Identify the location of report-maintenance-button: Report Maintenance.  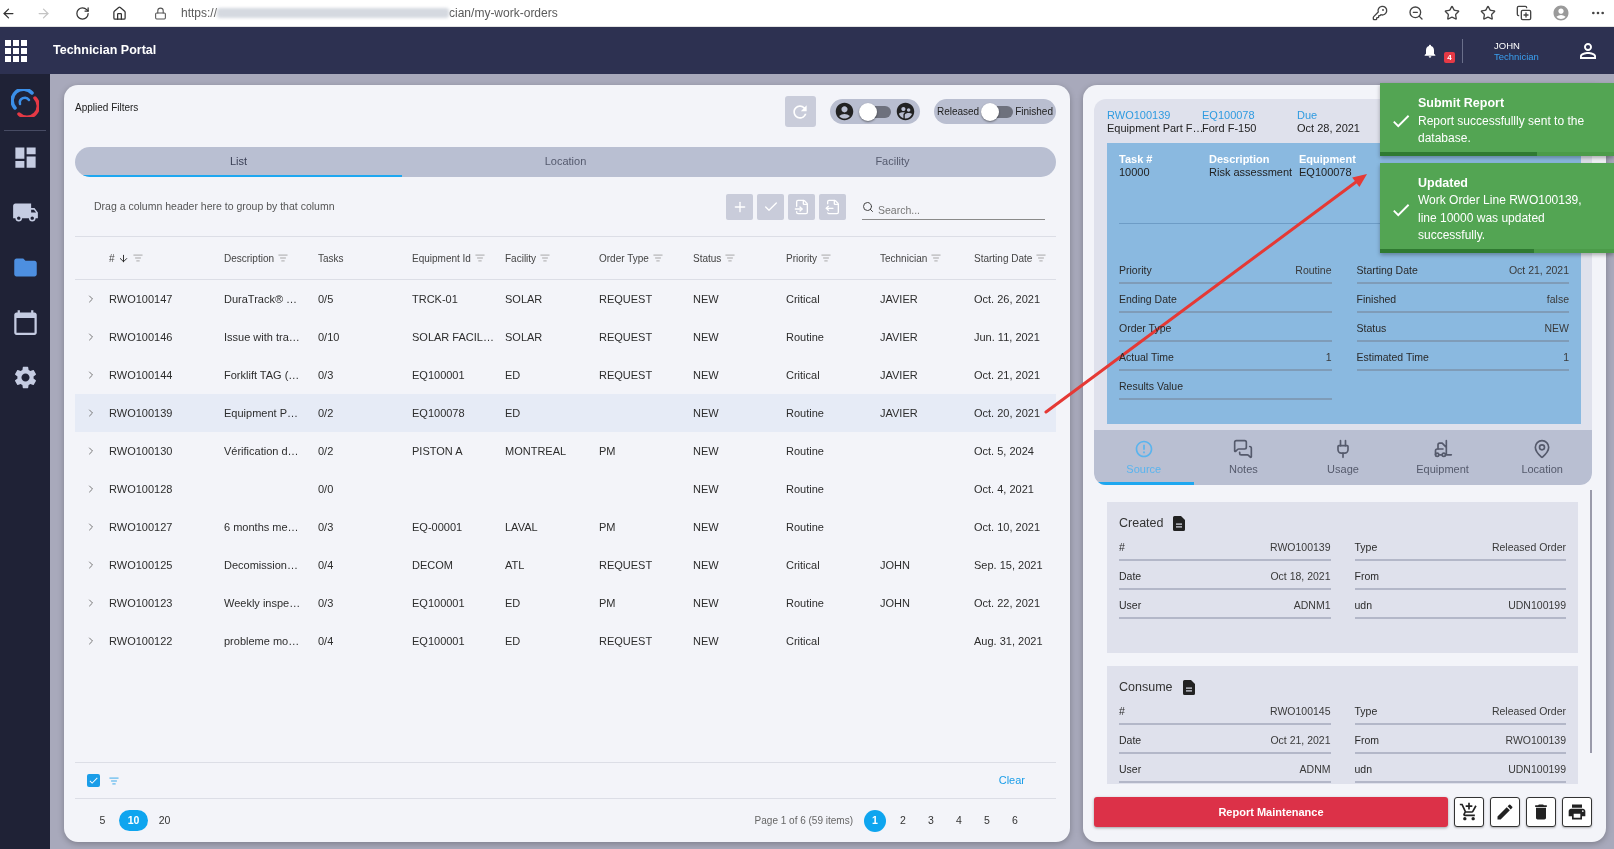
(1271, 812).